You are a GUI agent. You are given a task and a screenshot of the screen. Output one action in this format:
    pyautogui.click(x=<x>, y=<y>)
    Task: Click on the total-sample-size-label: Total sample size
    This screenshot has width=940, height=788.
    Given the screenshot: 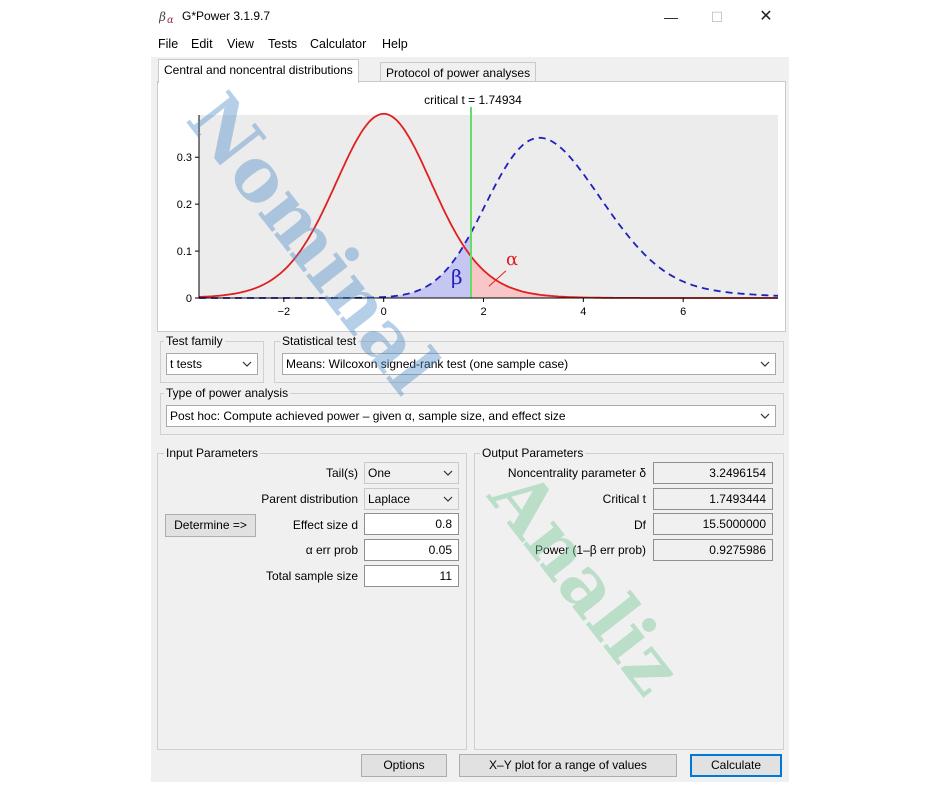 What is the action you would take?
    pyautogui.click(x=311, y=576)
    